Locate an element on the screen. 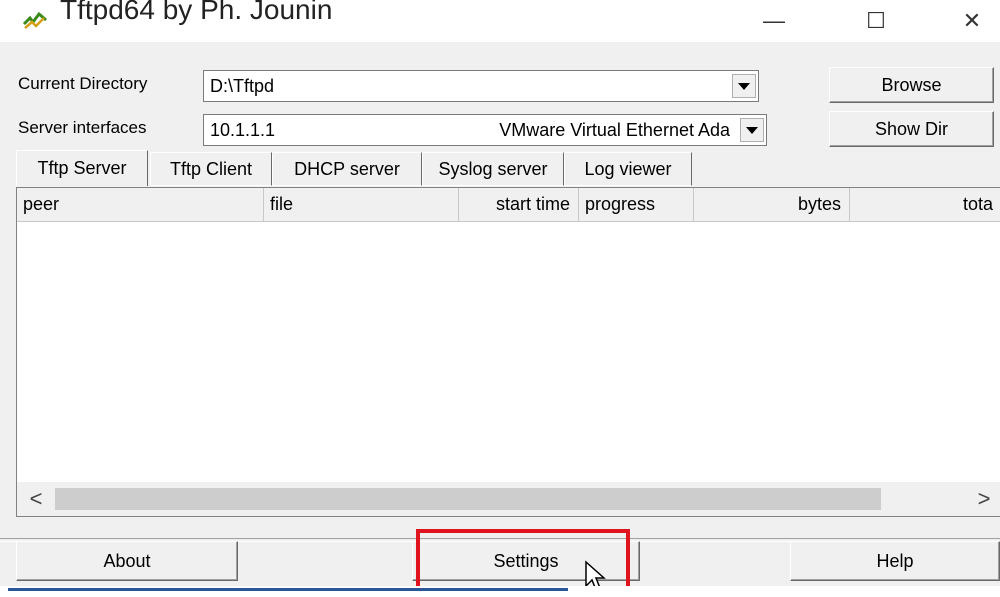 This screenshot has width=1000, height=597. column-header-total: tota is located at coordinates (925, 204).